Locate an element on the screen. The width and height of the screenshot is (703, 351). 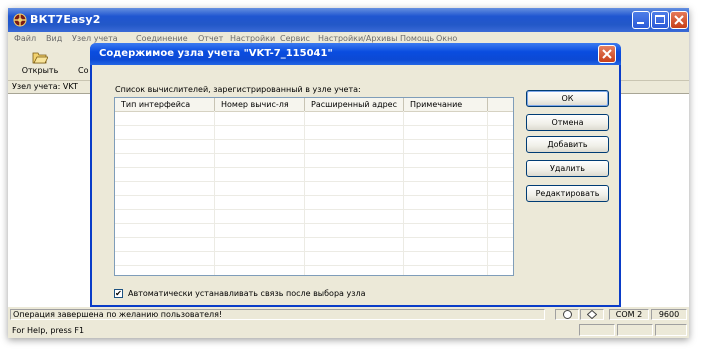
maximize-icon is located at coordinates (660, 19).